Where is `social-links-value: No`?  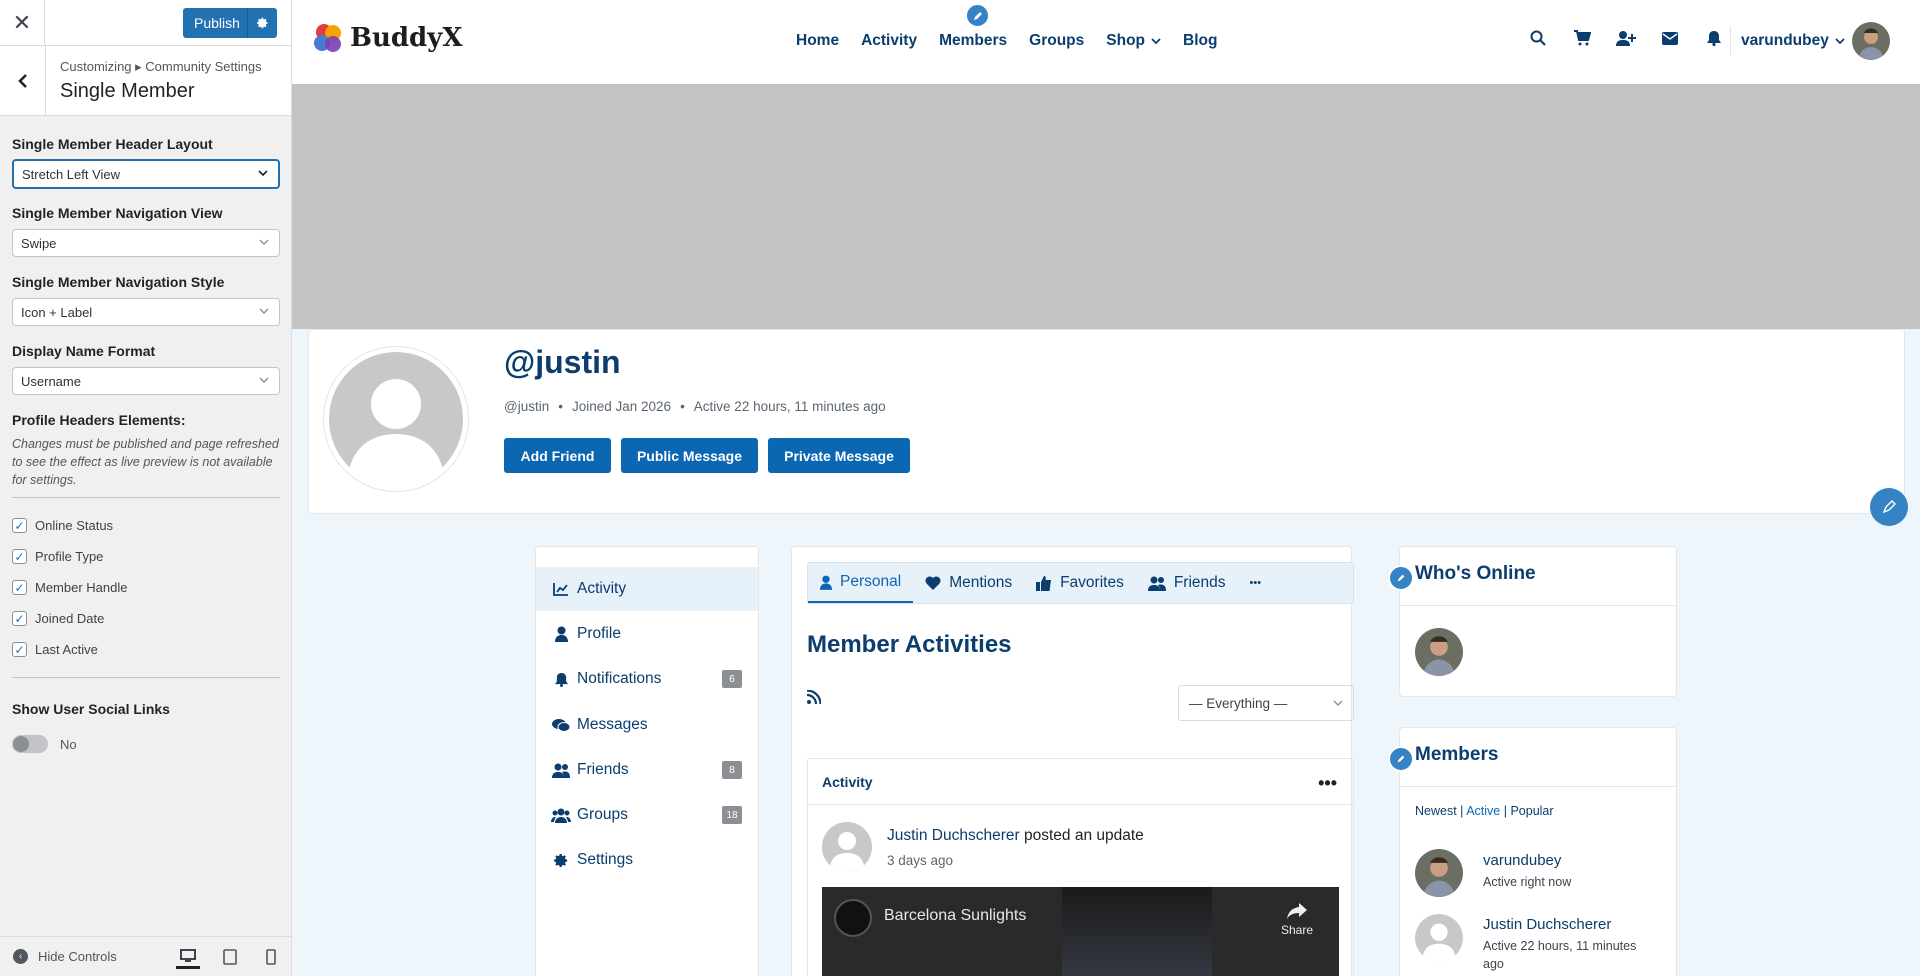
social-links-value: No is located at coordinates (68, 744).